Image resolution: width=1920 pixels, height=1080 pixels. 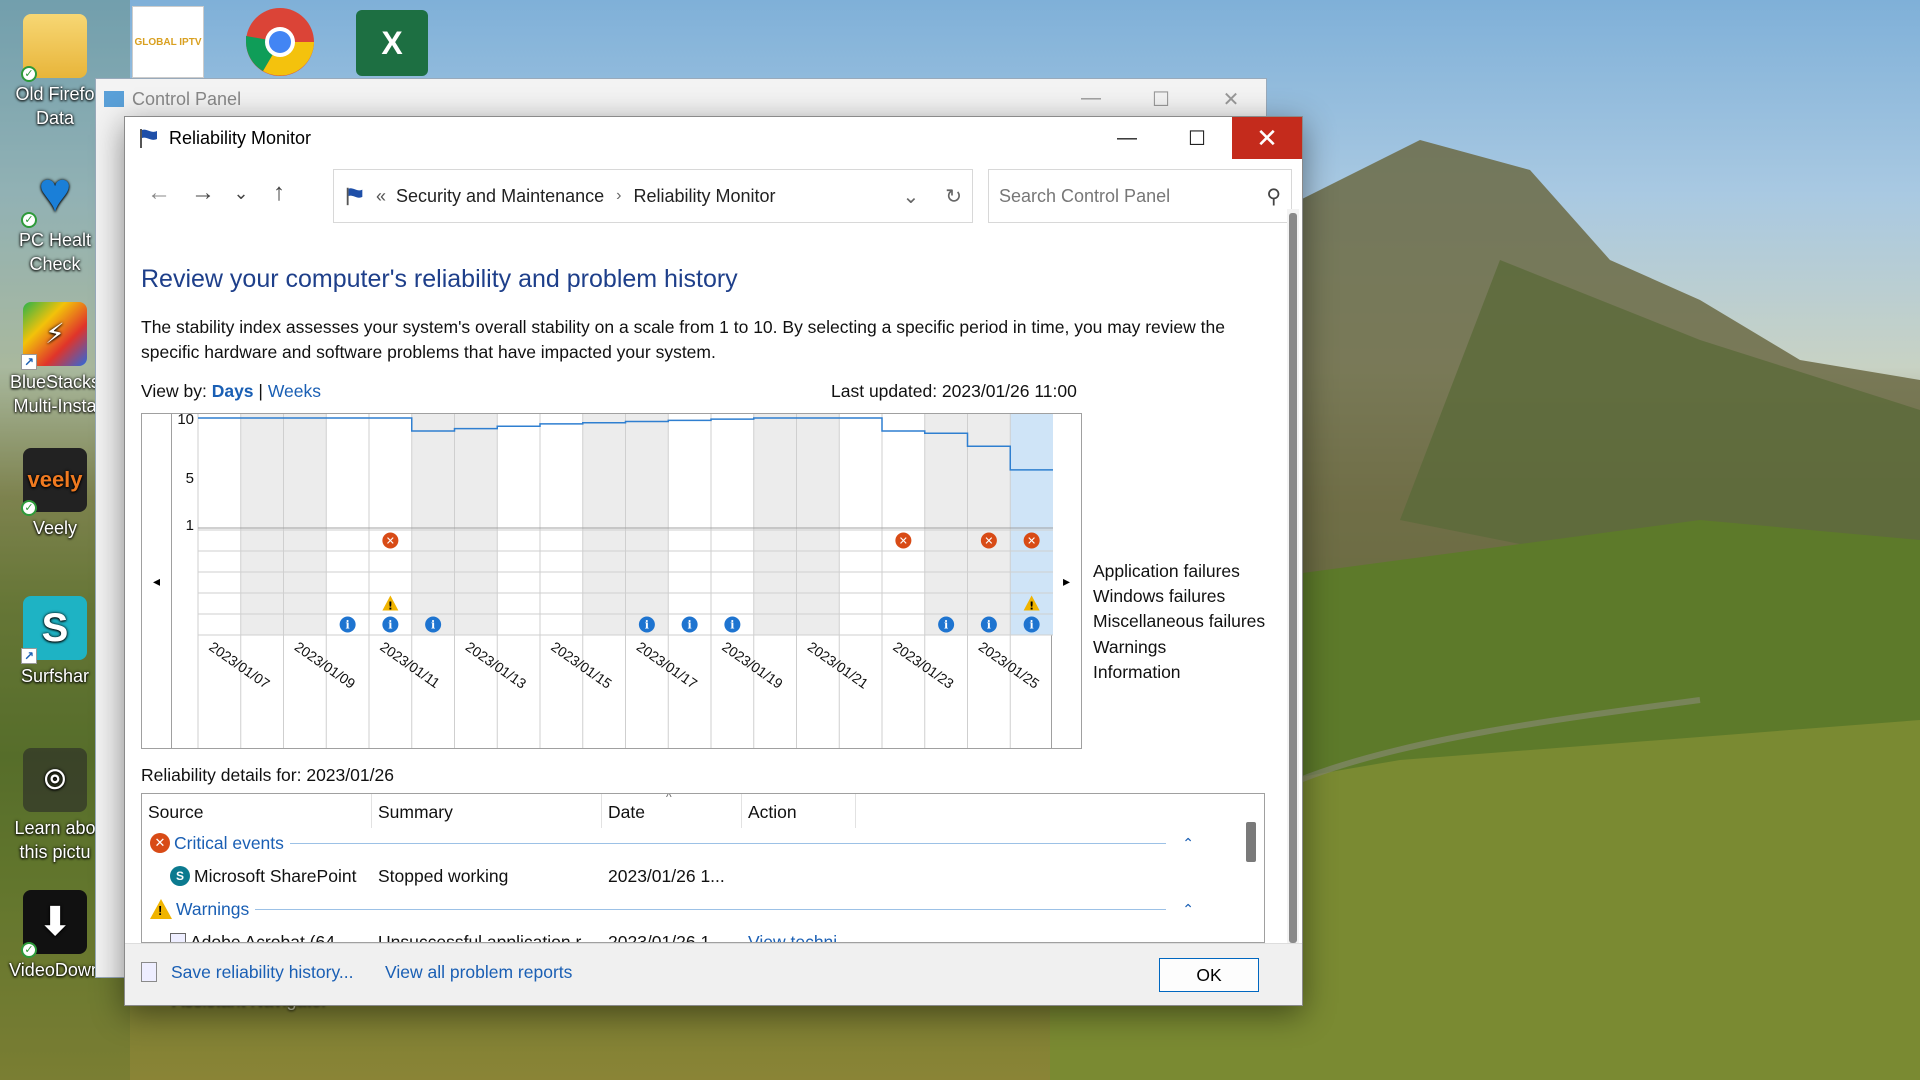 I want to click on excel-icon: X, so click(x=392, y=42).